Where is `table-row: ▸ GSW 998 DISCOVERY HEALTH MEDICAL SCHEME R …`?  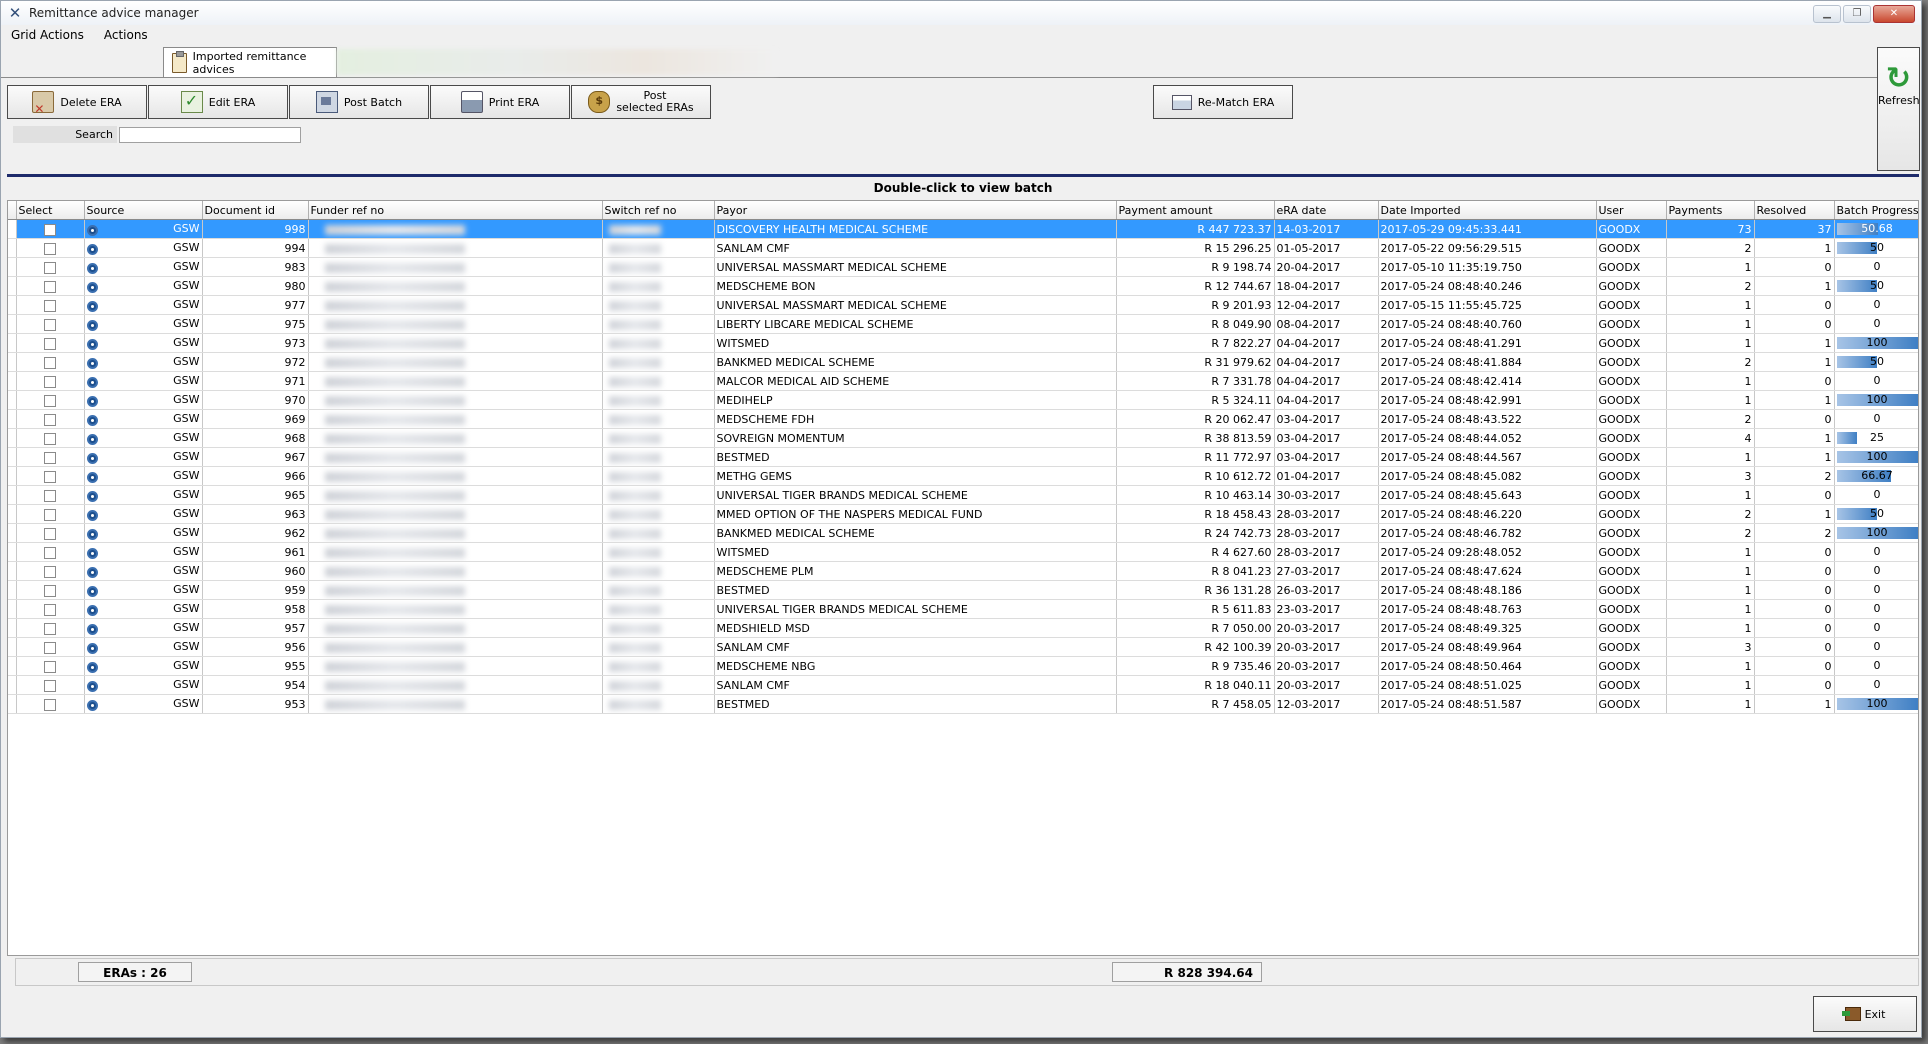 table-row: ▸ GSW 998 DISCOVERY HEALTH MEDICAL SCHEME R … is located at coordinates (963, 229).